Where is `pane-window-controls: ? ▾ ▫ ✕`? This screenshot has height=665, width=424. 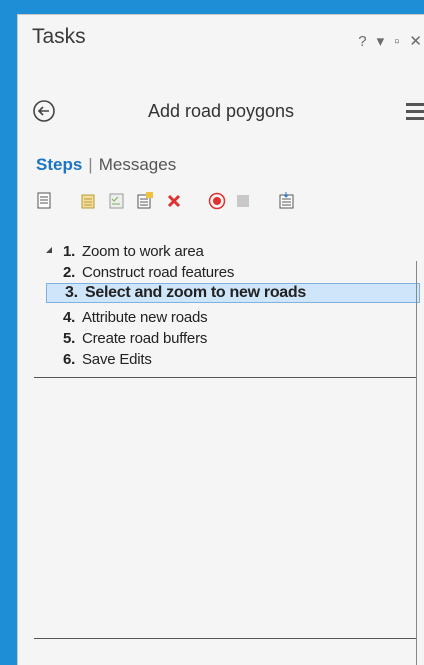 pane-window-controls: ? ▾ ▫ ✕ is located at coordinates (390, 41).